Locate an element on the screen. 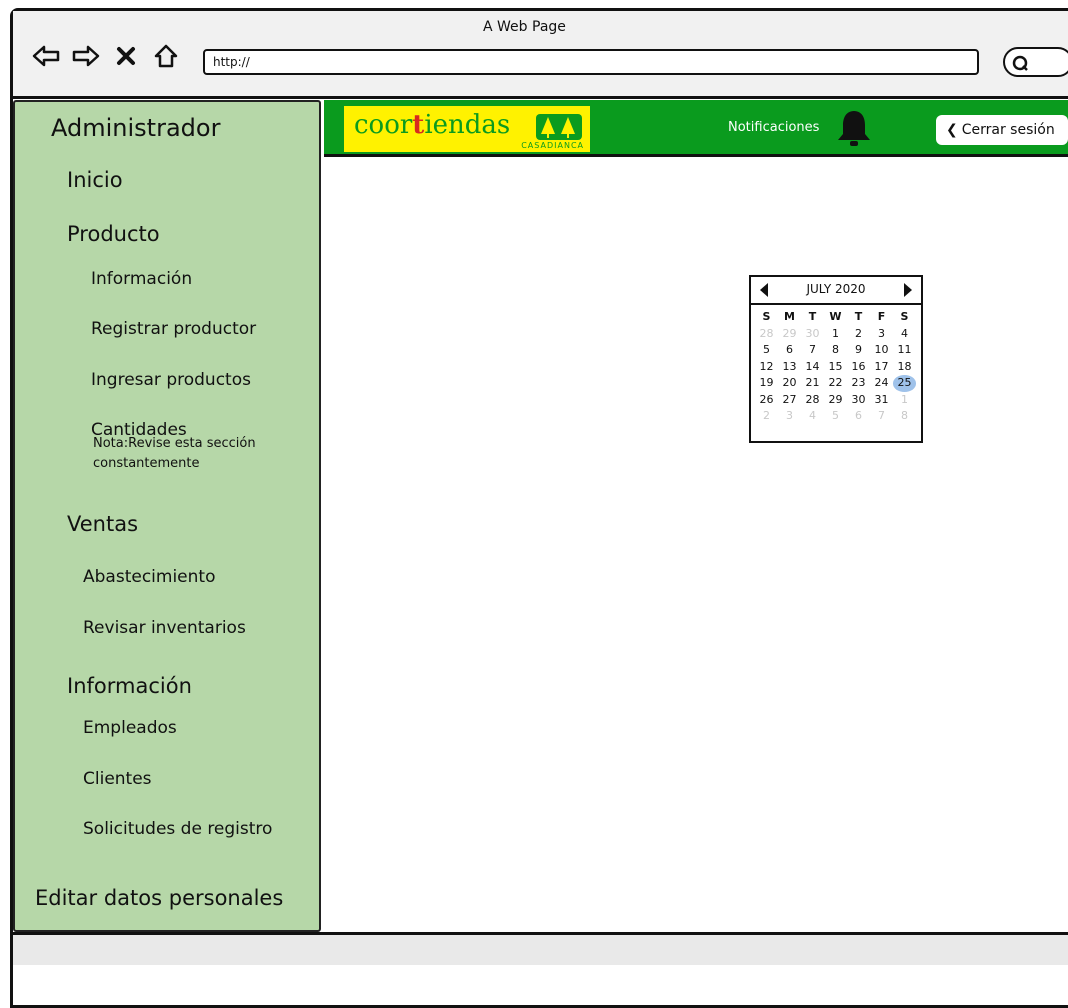 This screenshot has height=1008, width=1068. sidebar-item-registrar-productor: Registrar productor is located at coordinates (173, 329).